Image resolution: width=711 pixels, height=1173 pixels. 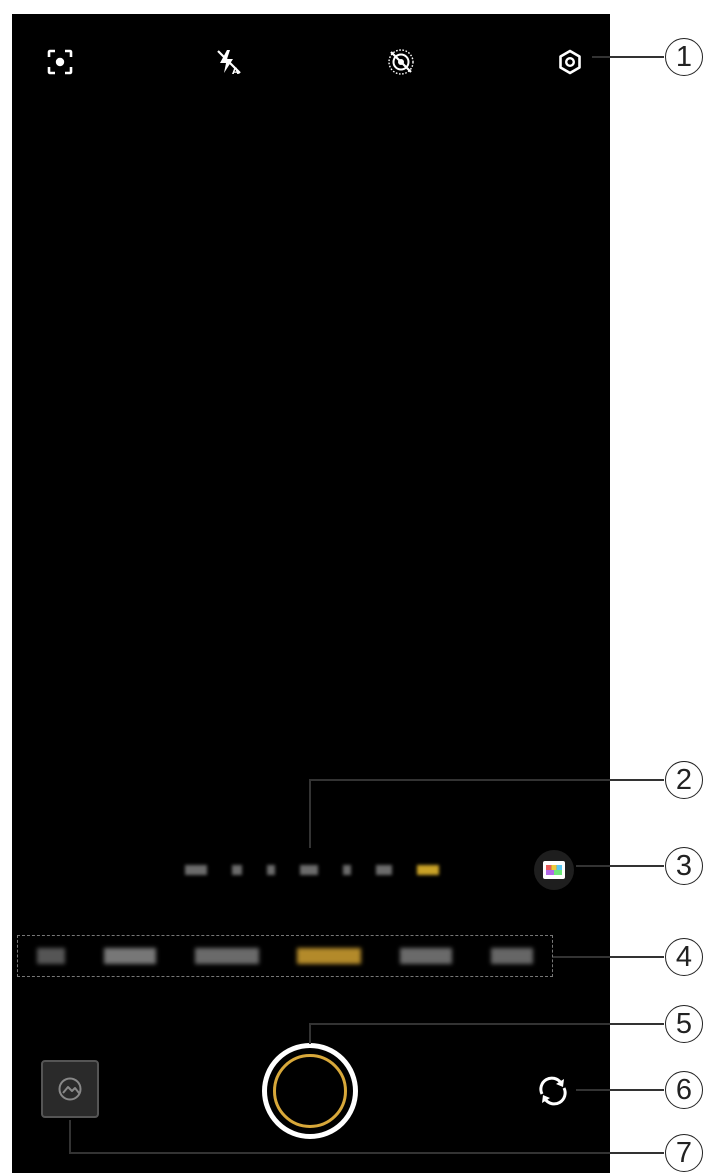 I want to click on callout-marker-5: 5, so click(x=684, y=1024).